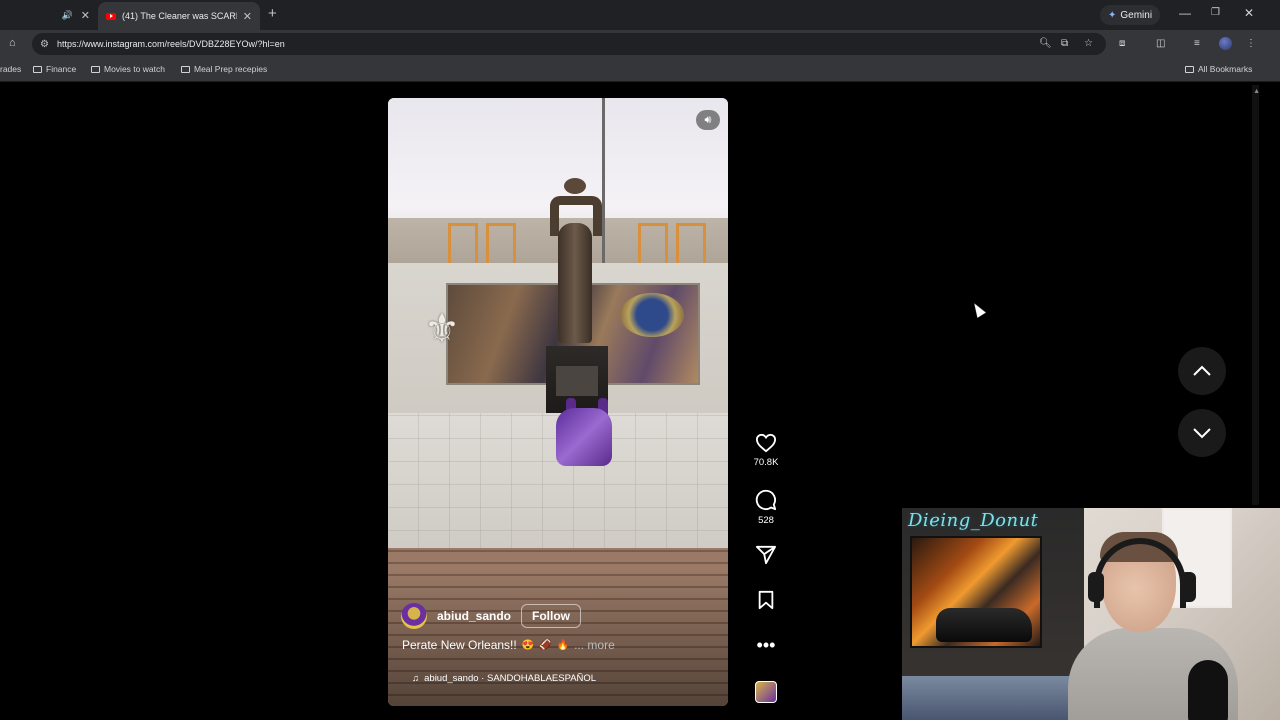 The width and height of the screenshot is (1280, 720). I want to click on comment-count: 528, so click(766, 520).